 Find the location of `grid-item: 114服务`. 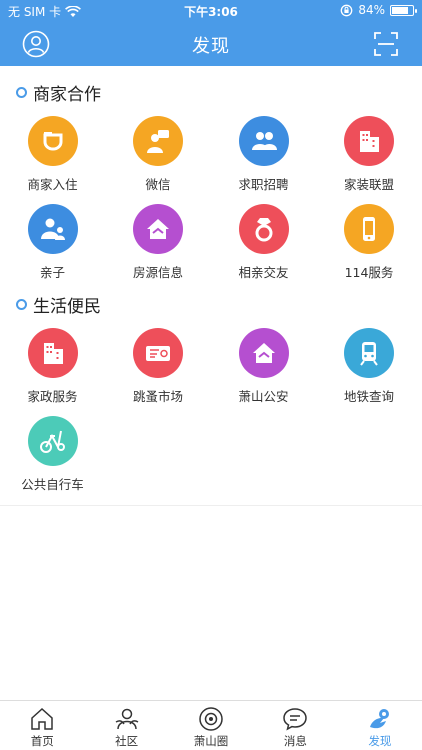

grid-item: 114服务 is located at coordinates (369, 242).